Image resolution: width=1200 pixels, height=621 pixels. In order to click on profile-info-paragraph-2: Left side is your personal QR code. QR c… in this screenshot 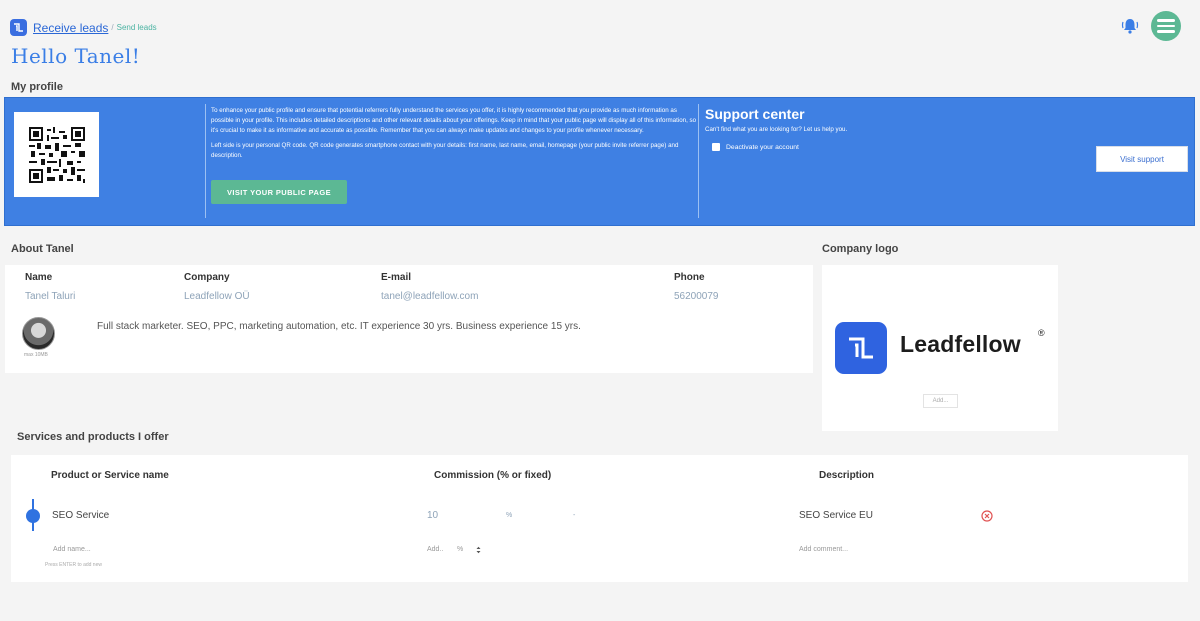, I will do `click(445, 150)`.